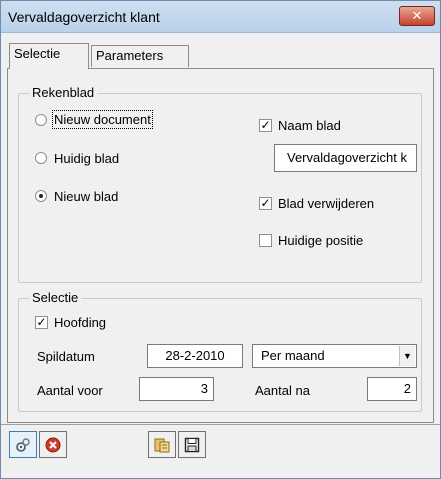 The image size is (441, 479). What do you see at coordinates (265, 125) in the screenshot?
I see `checkbox-naam-blad: ✓` at bounding box center [265, 125].